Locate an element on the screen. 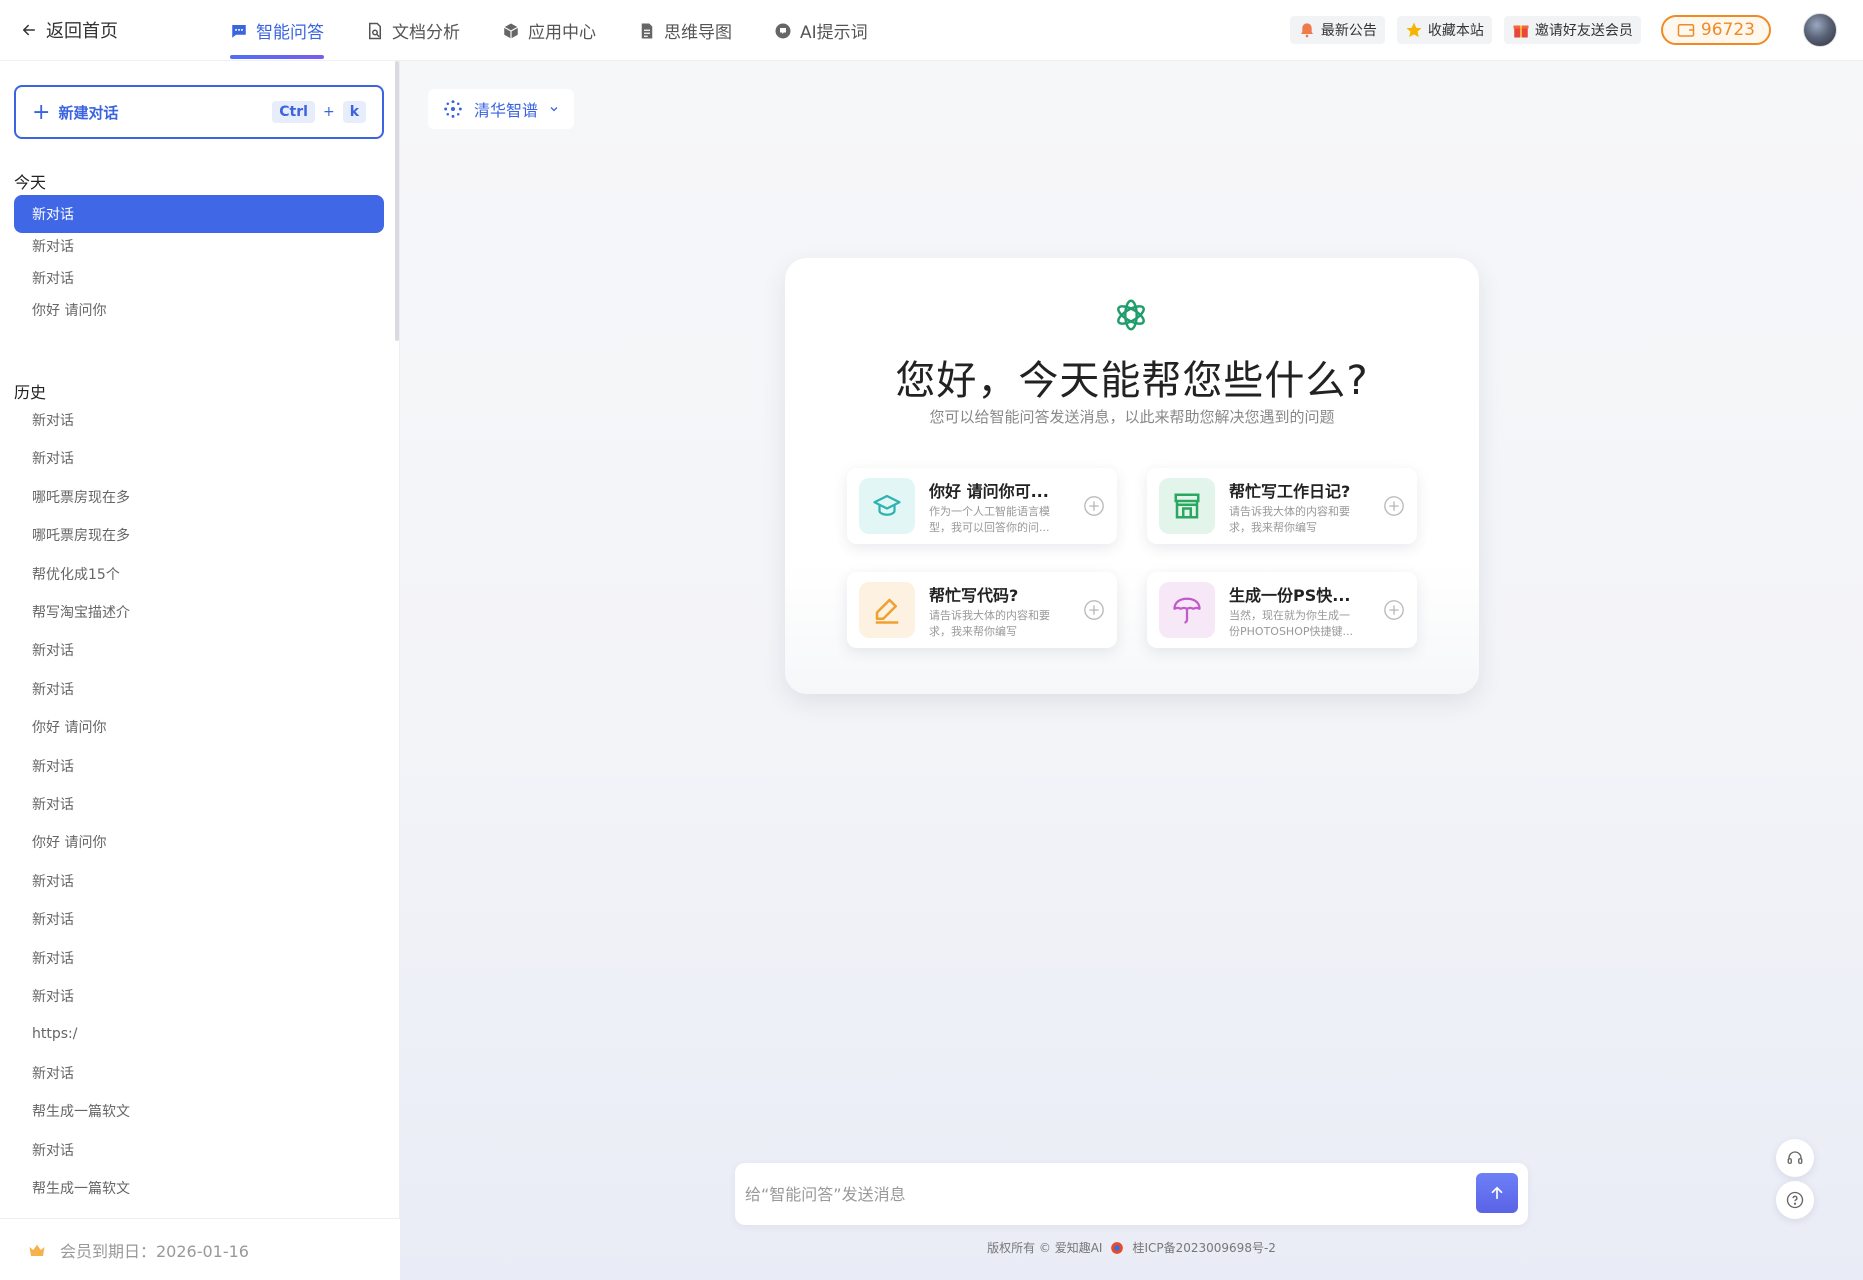 Image resolution: width=1863 pixels, height=1280 pixels. page-footer: 版权所有 © 爱知趣AI 桂ICP备2023009698号-2 is located at coordinates (1131, 1247).